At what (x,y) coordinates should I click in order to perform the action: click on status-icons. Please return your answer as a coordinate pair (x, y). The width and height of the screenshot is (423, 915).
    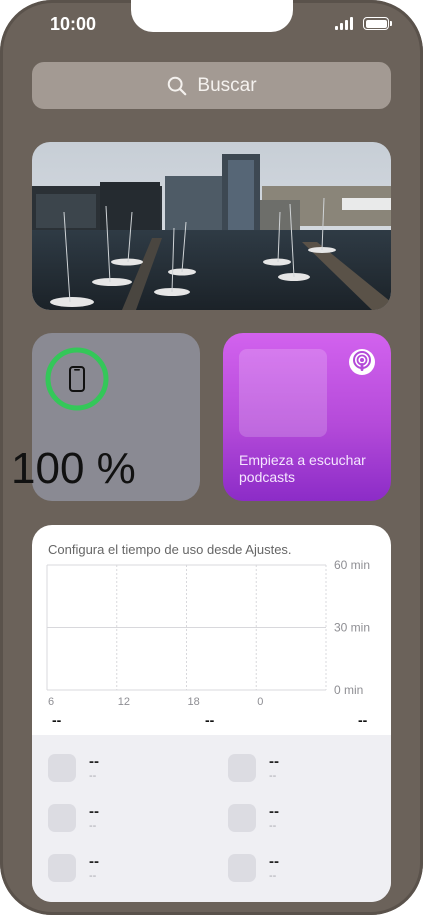
    Looking at the image, I should click on (363, 23).